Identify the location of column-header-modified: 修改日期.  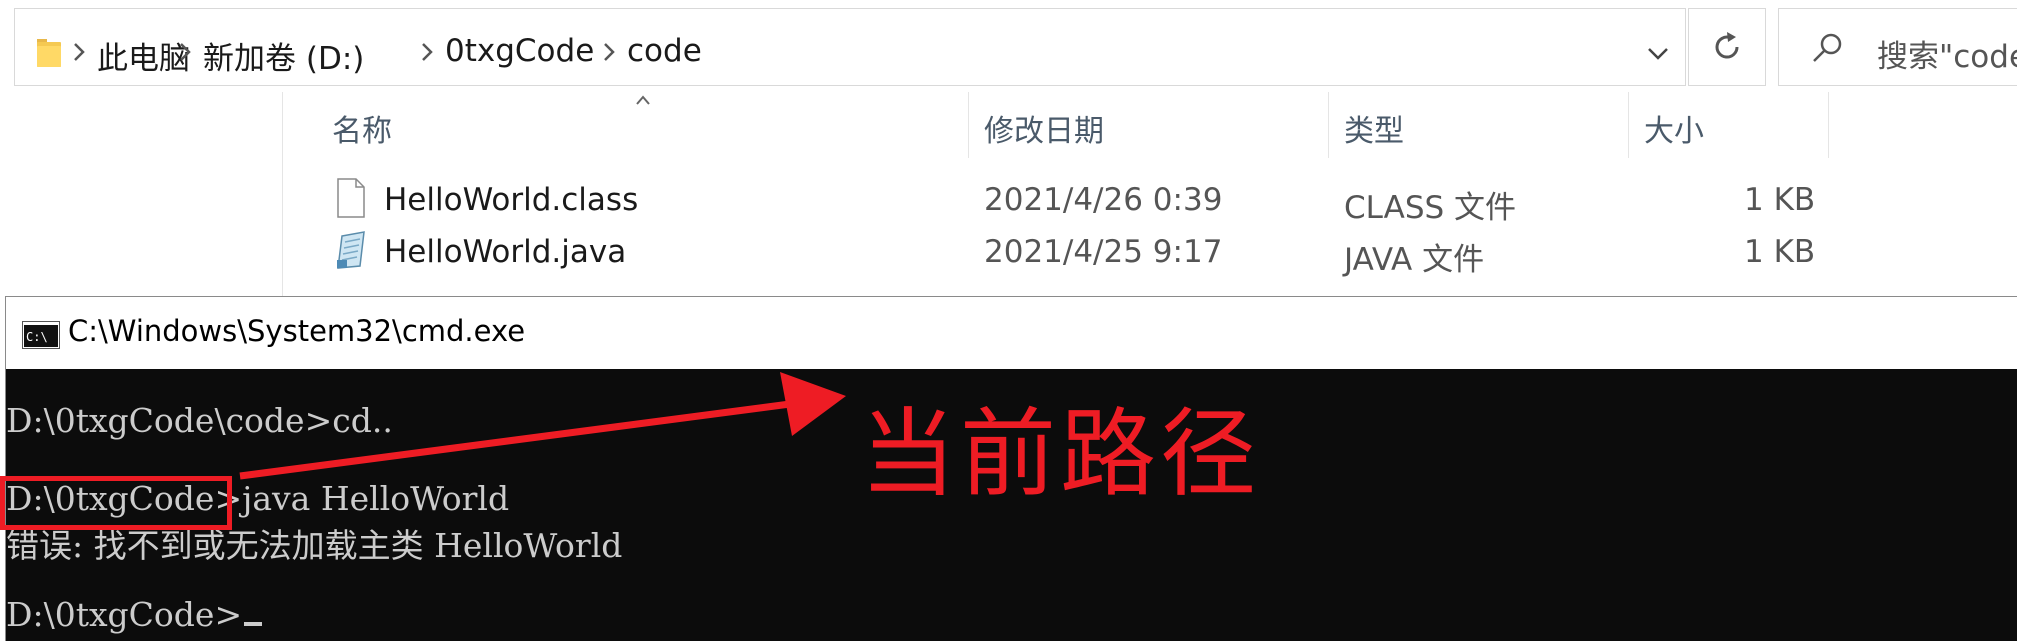
(1044, 128).